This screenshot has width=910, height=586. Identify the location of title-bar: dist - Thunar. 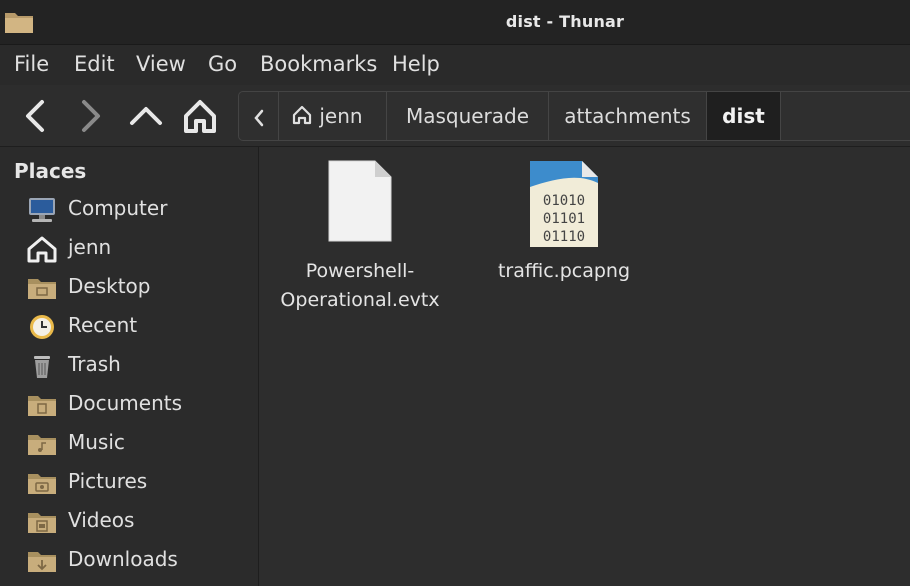
(455, 22).